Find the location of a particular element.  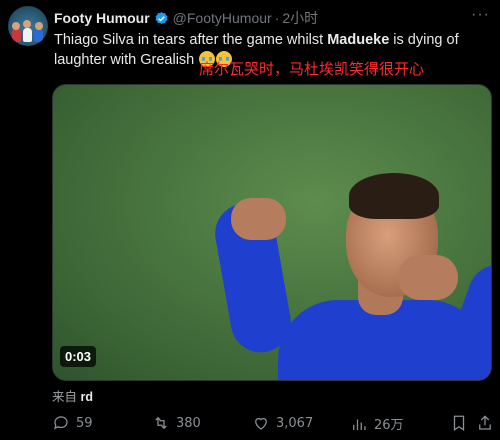

video-source: 来自 rd is located at coordinates (72, 395).